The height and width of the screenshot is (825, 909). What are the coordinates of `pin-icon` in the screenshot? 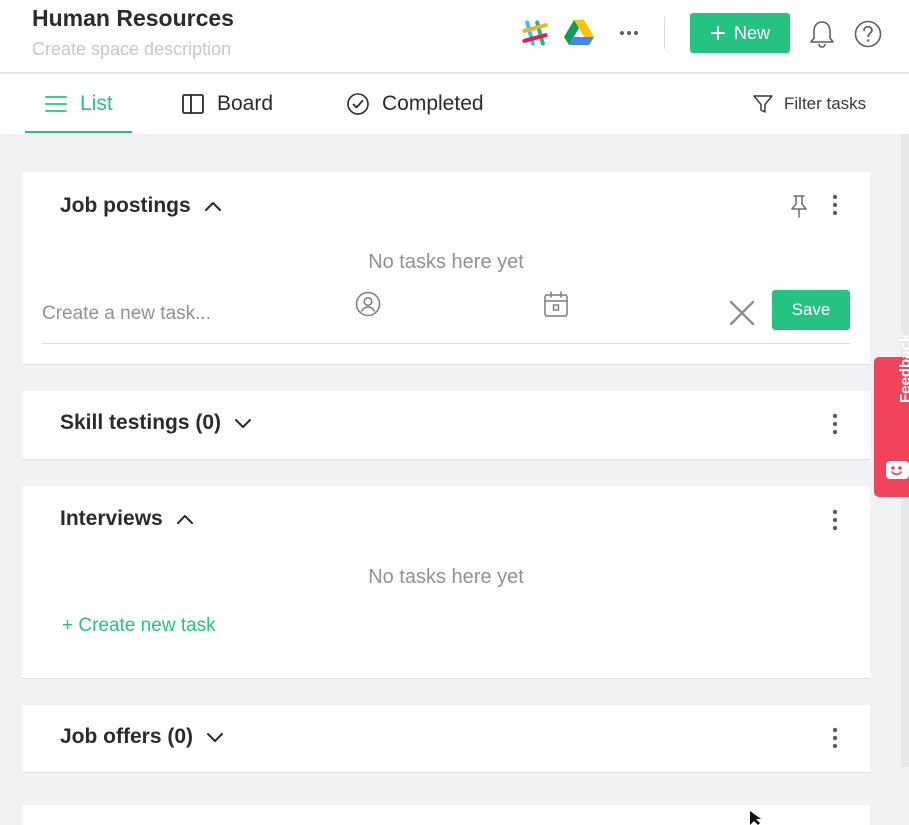 It's located at (799, 206).